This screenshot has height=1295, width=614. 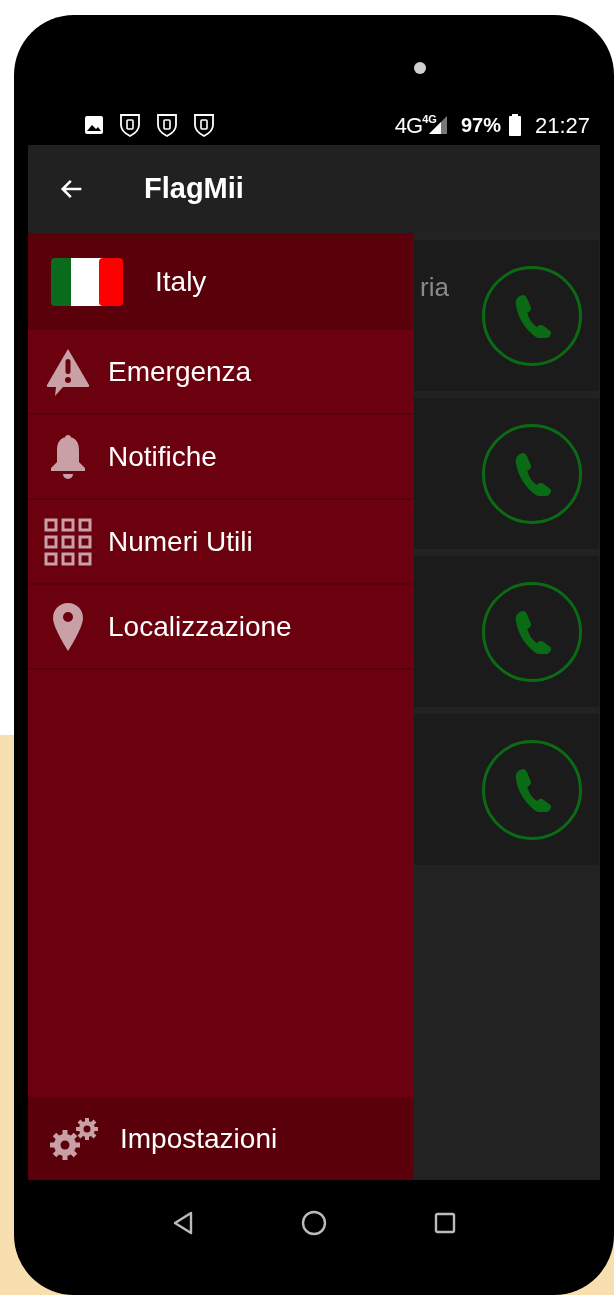 I want to click on back-icon, so click(x=182, y=1222).